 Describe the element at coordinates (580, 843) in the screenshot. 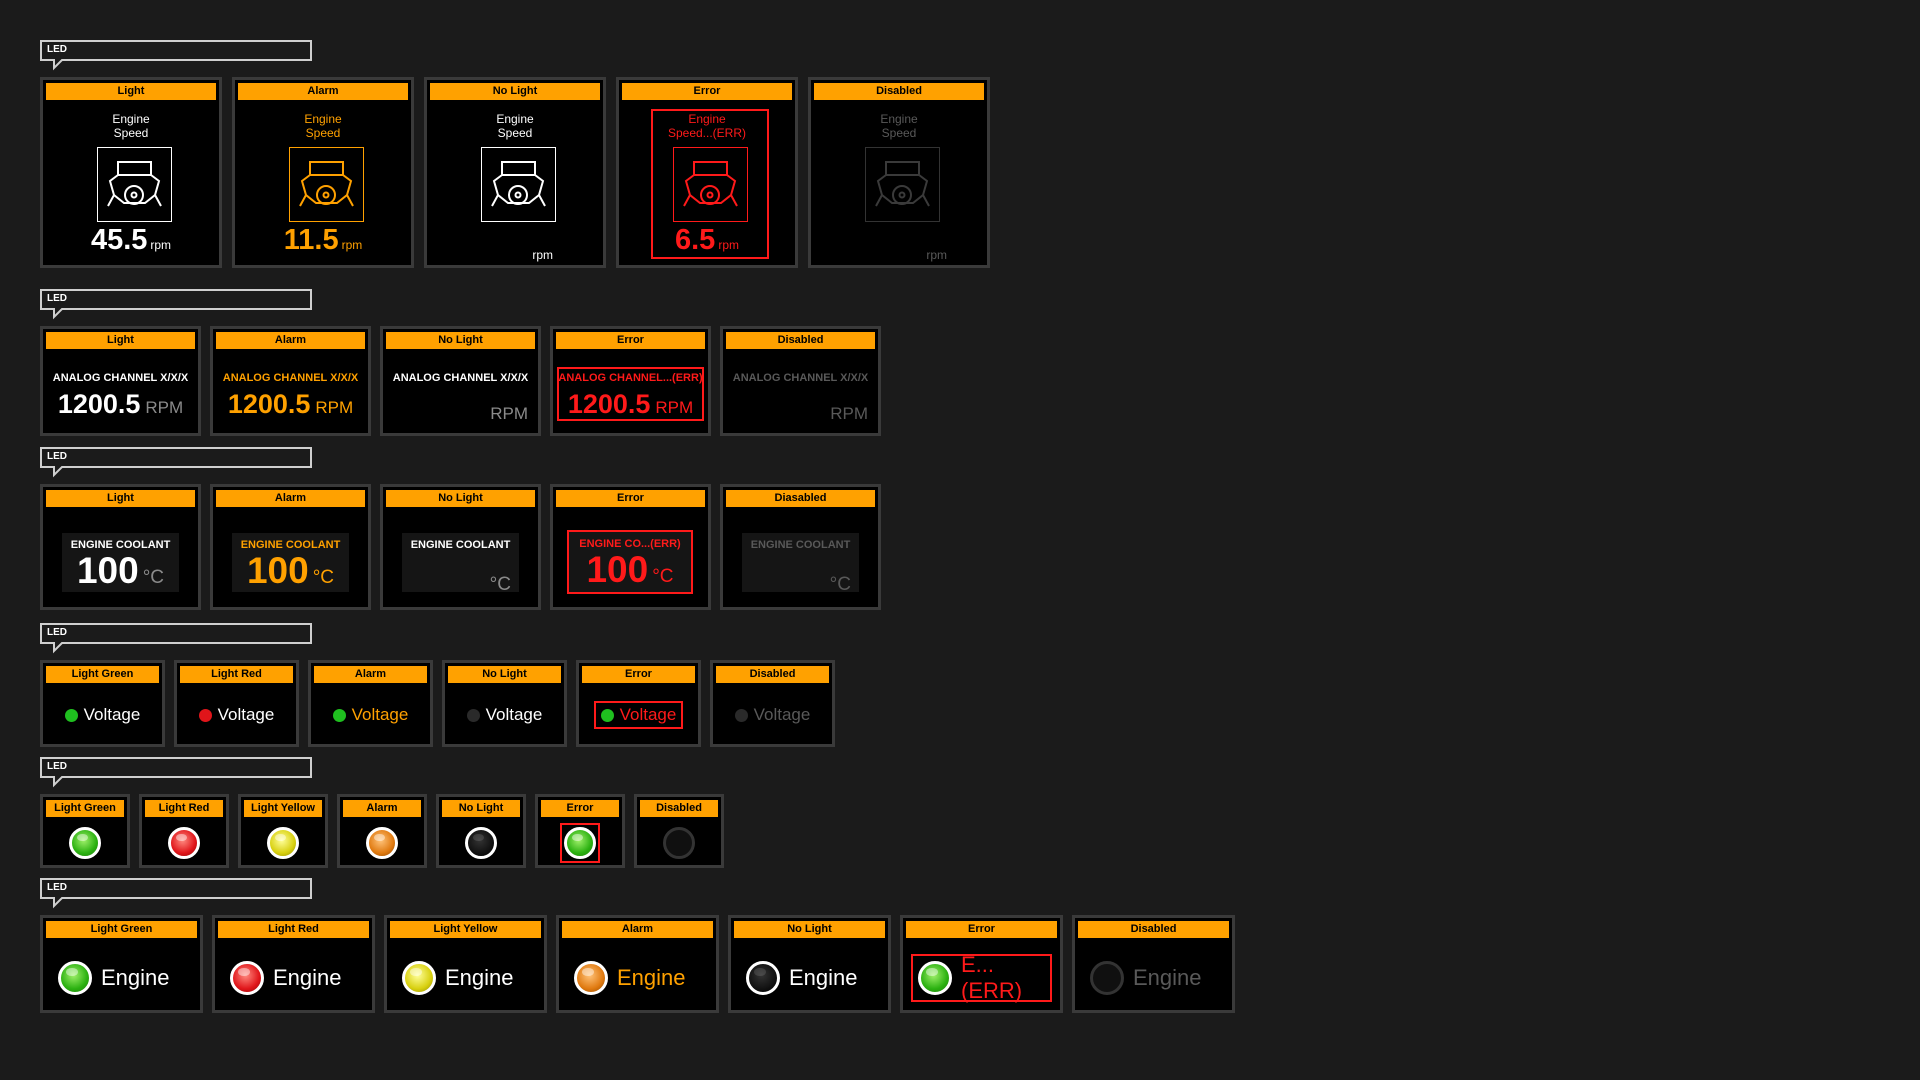

I see `error-frame` at that location.